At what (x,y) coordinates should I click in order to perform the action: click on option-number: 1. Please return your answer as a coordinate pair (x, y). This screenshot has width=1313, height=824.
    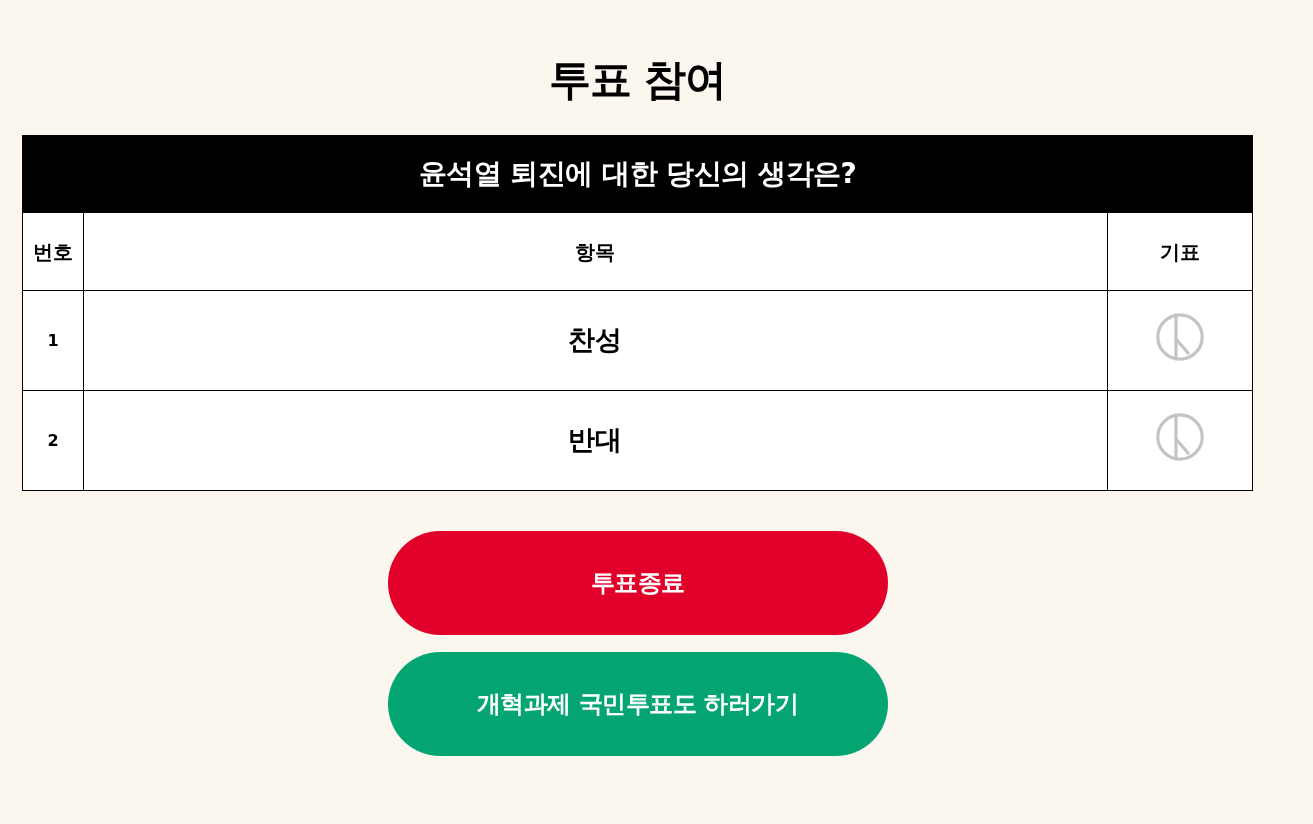
    Looking at the image, I should click on (53, 340).